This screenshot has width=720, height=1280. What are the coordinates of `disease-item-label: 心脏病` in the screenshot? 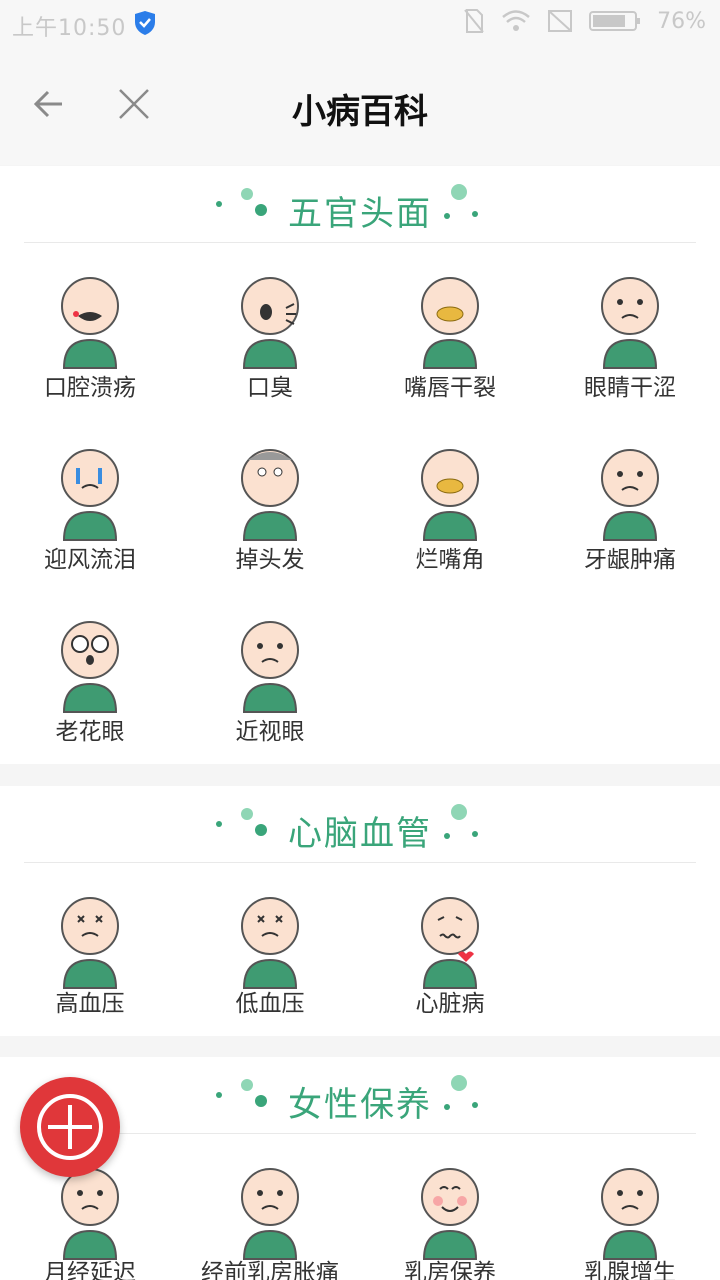 It's located at (450, 1004).